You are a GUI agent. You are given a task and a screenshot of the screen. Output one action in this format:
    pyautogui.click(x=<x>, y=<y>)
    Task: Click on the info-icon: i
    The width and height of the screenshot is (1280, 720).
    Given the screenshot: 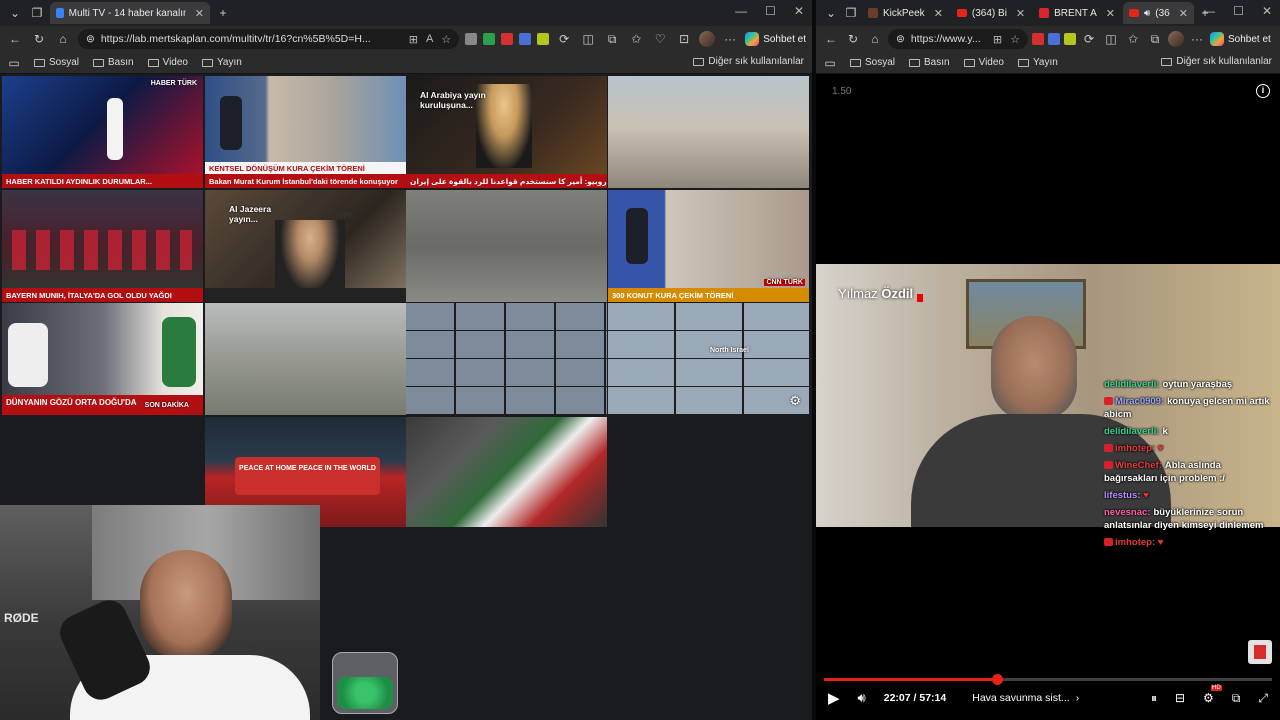 What is the action you would take?
    pyautogui.click(x=1263, y=91)
    